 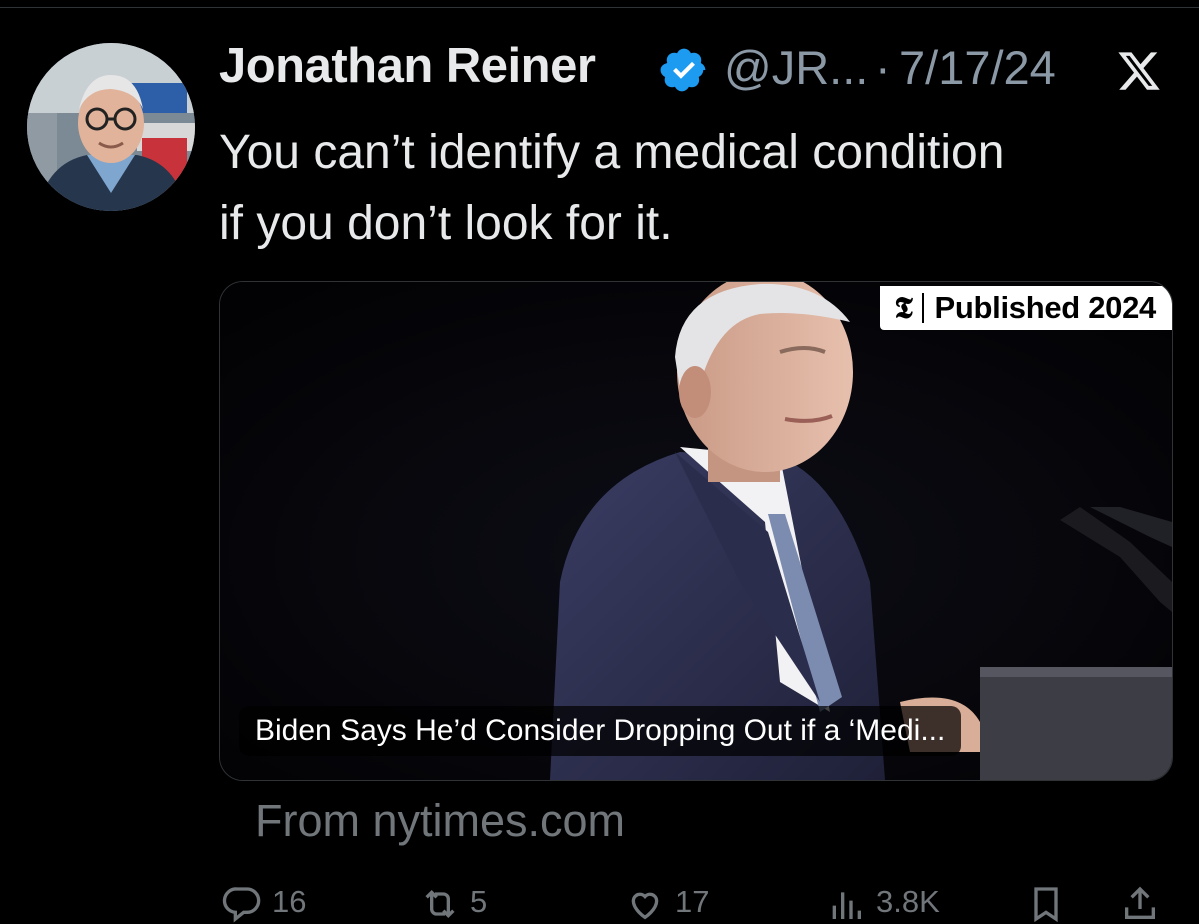 I want to click on tweet-actions: 16 5 17 3.8K, so click(x=599, y=901).